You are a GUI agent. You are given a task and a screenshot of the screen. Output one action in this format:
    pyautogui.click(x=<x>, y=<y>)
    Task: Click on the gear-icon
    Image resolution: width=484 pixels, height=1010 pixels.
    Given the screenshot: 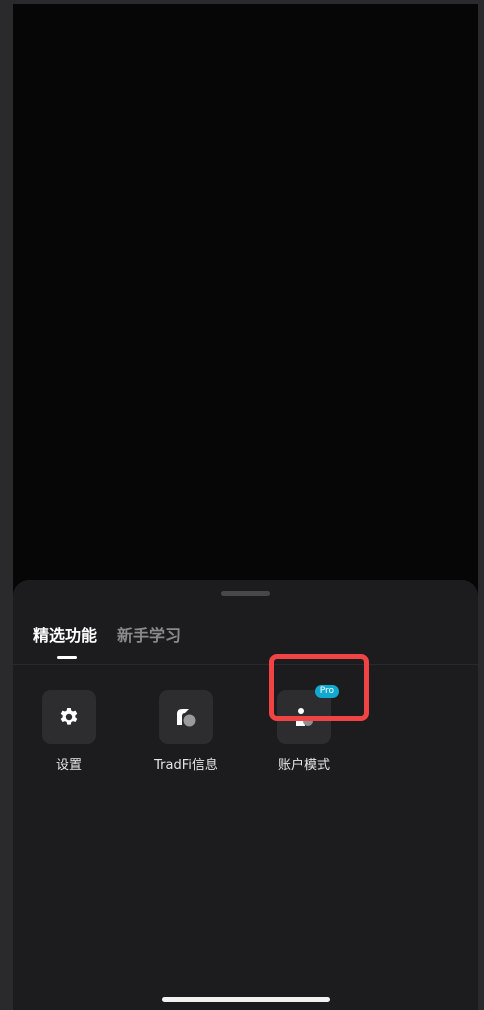 What is the action you would take?
    pyautogui.click(x=69, y=716)
    